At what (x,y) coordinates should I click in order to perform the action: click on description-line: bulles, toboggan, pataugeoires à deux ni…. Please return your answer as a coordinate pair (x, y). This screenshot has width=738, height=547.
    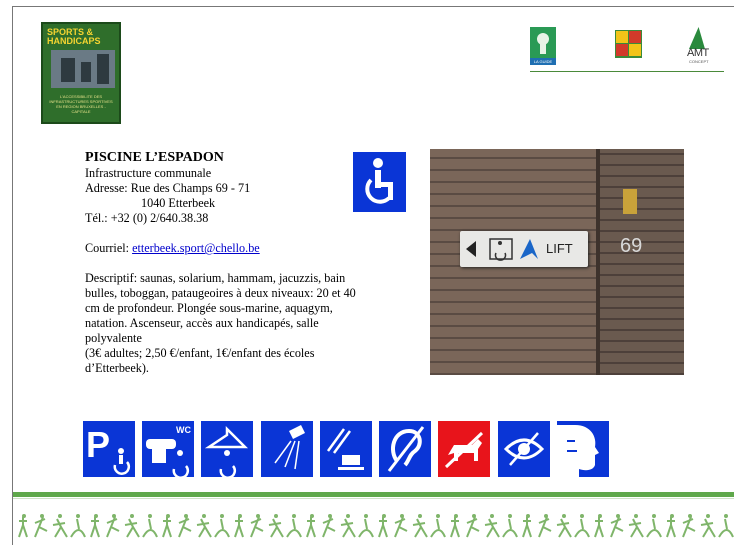
    Looking at the image, I should click on (220, 293).